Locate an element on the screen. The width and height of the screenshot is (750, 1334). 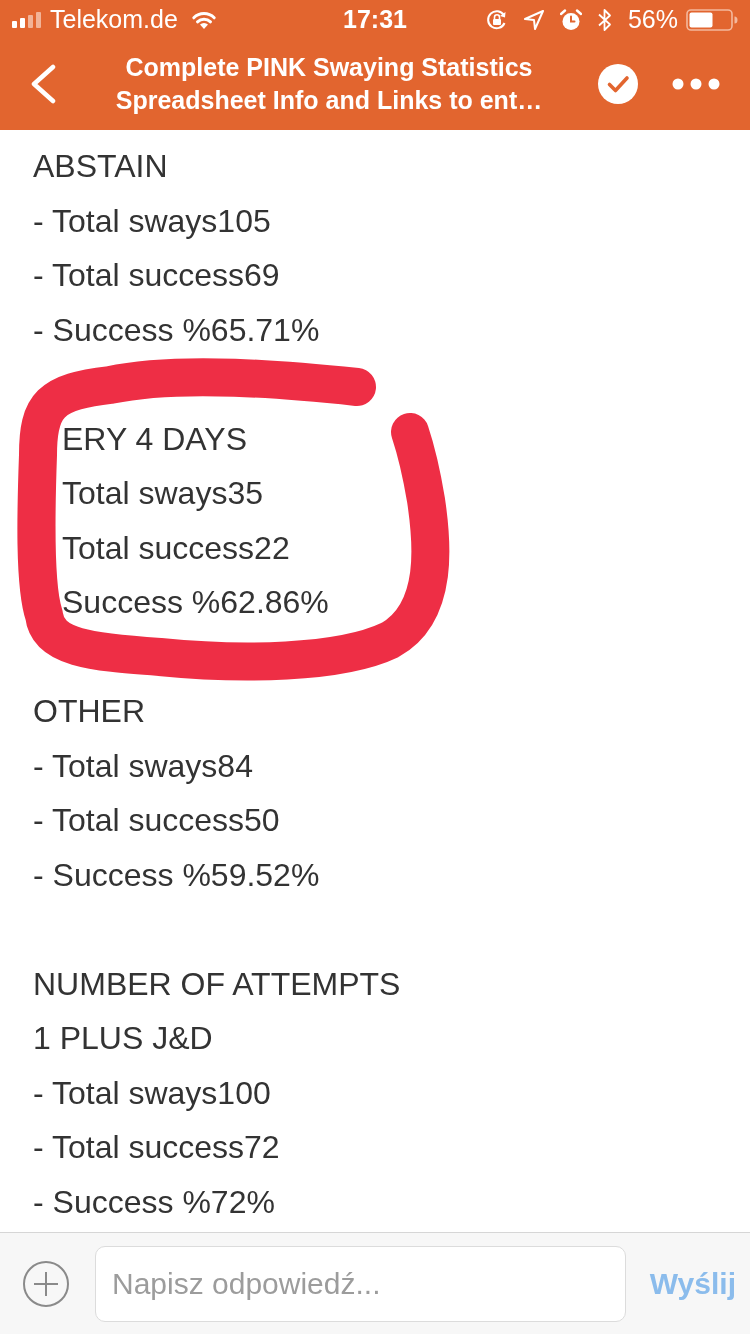
note-text-line: Total sways35 is located at coordinates (162, 493).